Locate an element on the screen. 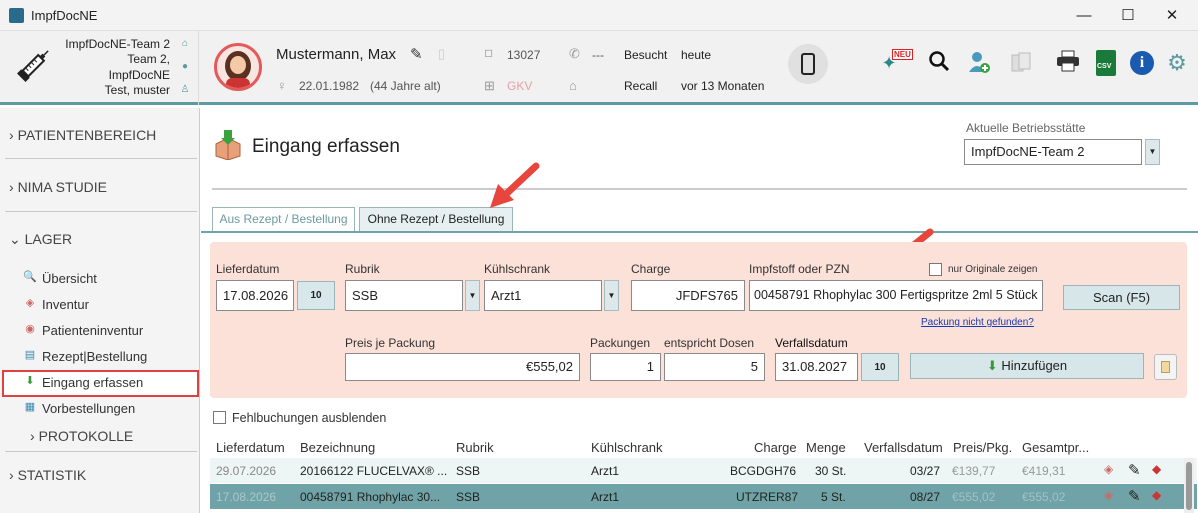  lieferdatum-input: 17.08.2026 is located at coordinates (255, 295).